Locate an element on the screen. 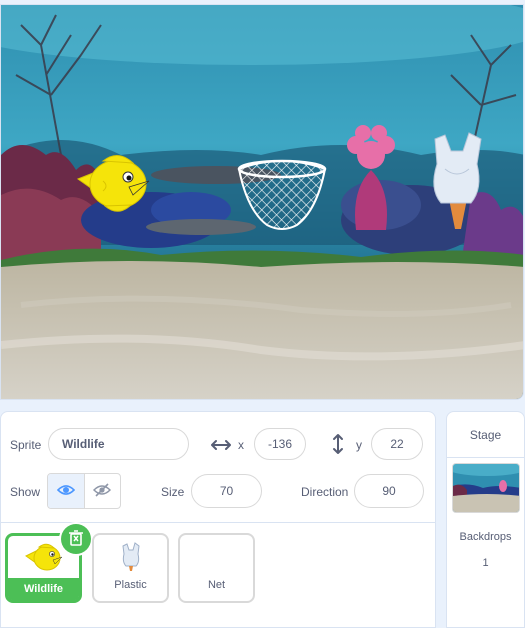  y-label: y is located at coordinates (359, 445).